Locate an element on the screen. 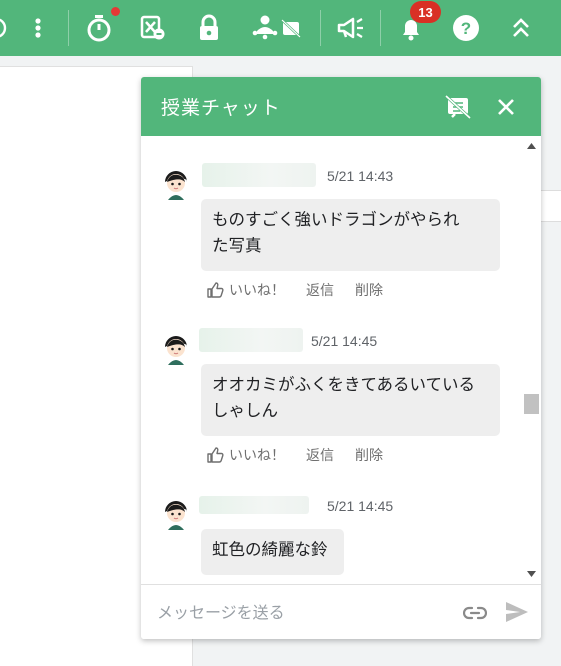  message-scrollbar is located at coordinates (531, 360).